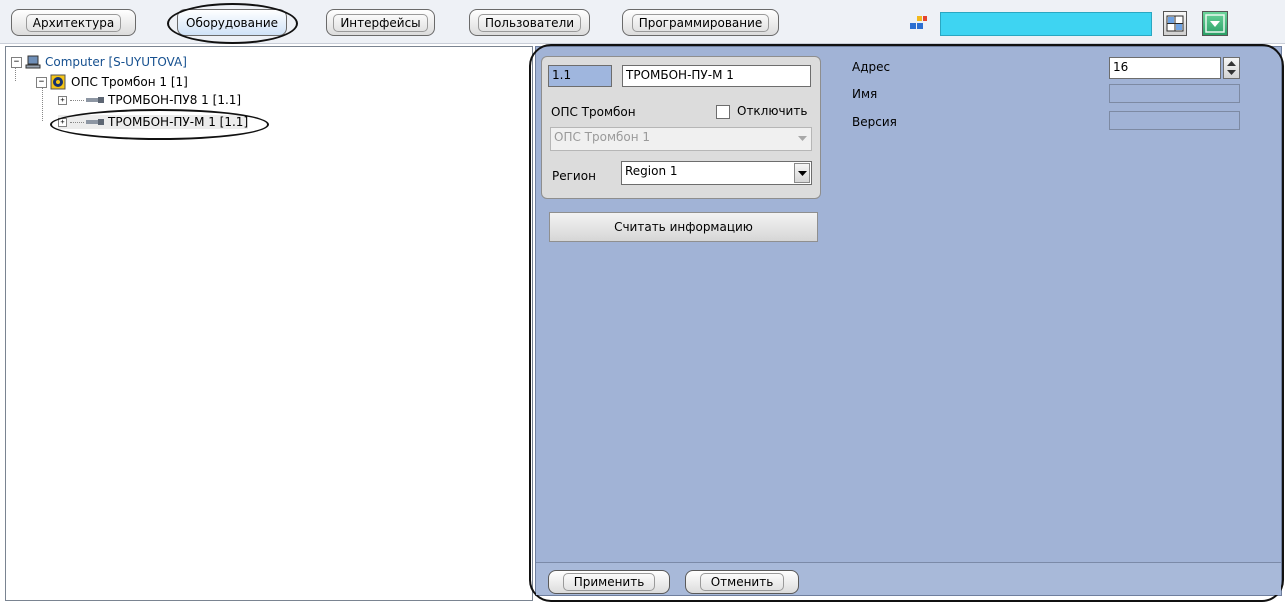 Image resolution: width=1285 pixels, height=602 pixels. I want to click on stepper-icon, so click(1231, 68).